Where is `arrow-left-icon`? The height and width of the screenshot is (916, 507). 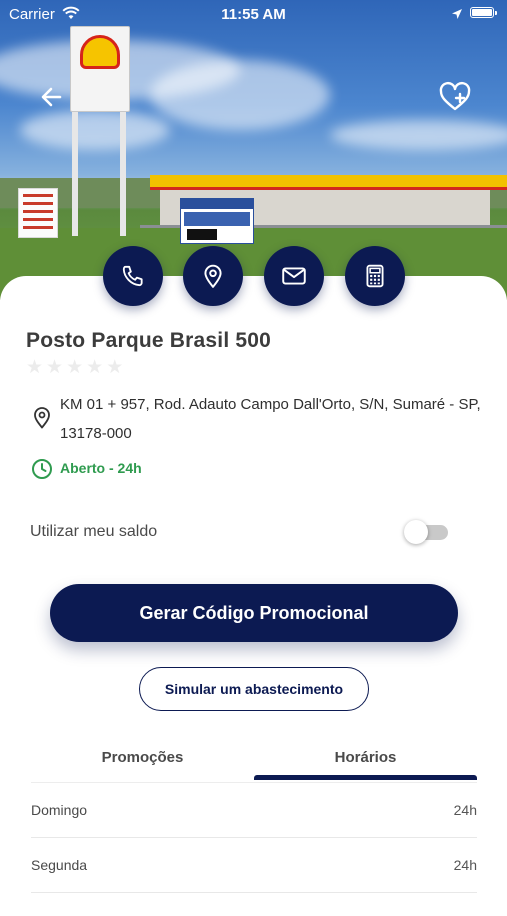
arrow-left-icon is located at coordinates (51, 97).